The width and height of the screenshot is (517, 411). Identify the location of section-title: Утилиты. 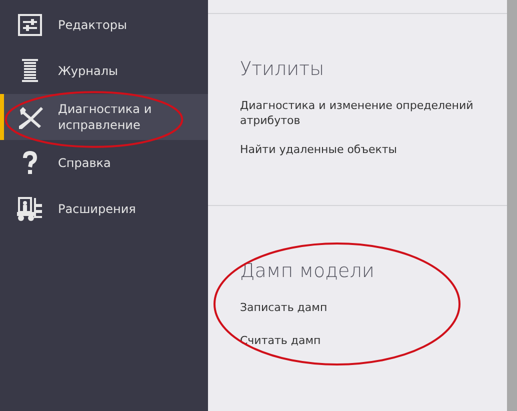
(283, 69).